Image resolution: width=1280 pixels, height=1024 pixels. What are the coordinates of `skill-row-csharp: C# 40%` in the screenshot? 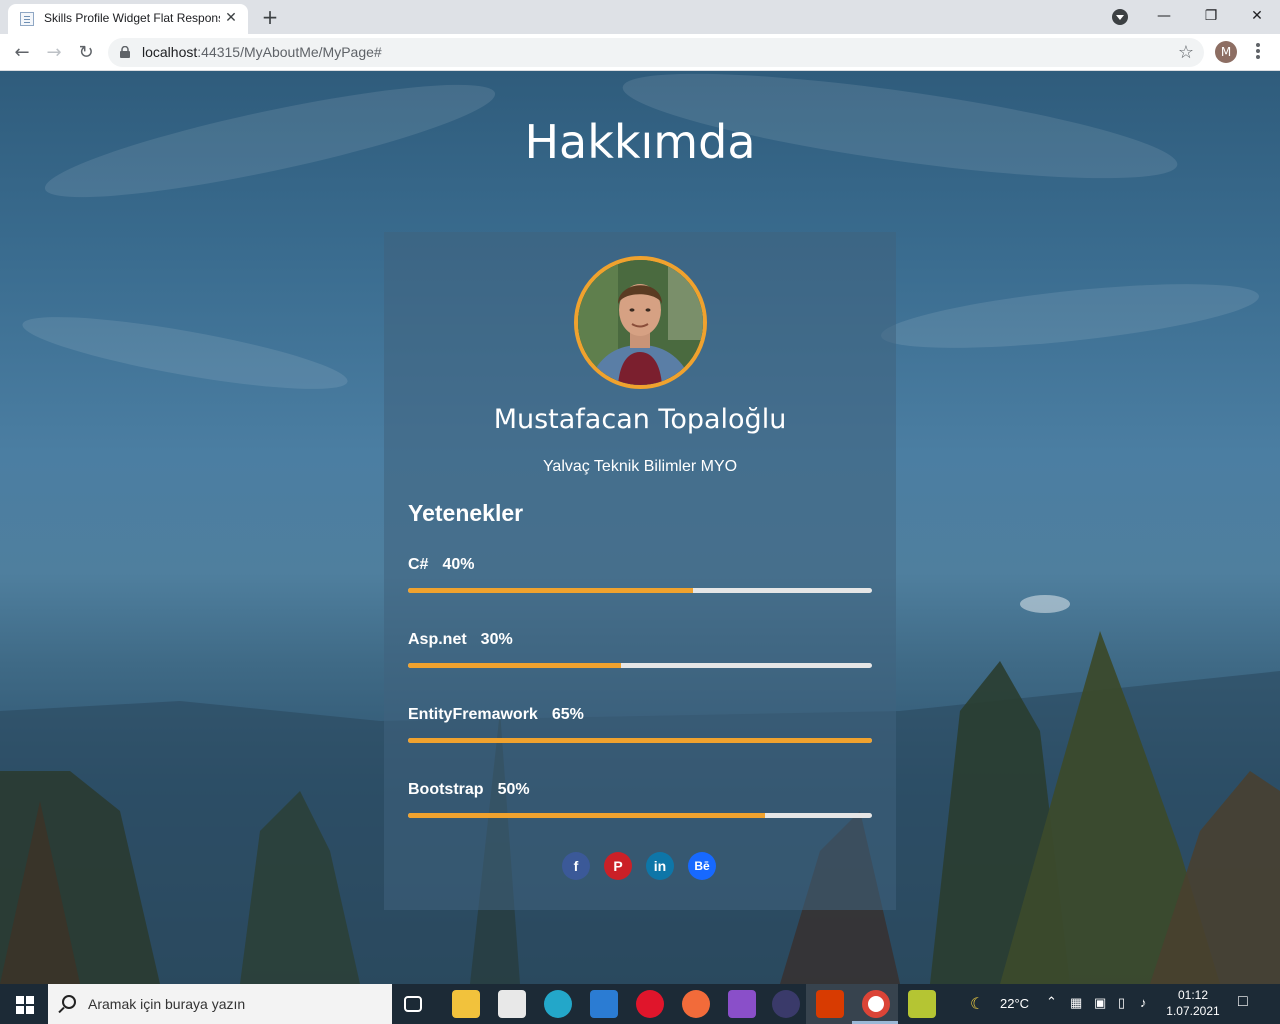 It's located at (640, 581).